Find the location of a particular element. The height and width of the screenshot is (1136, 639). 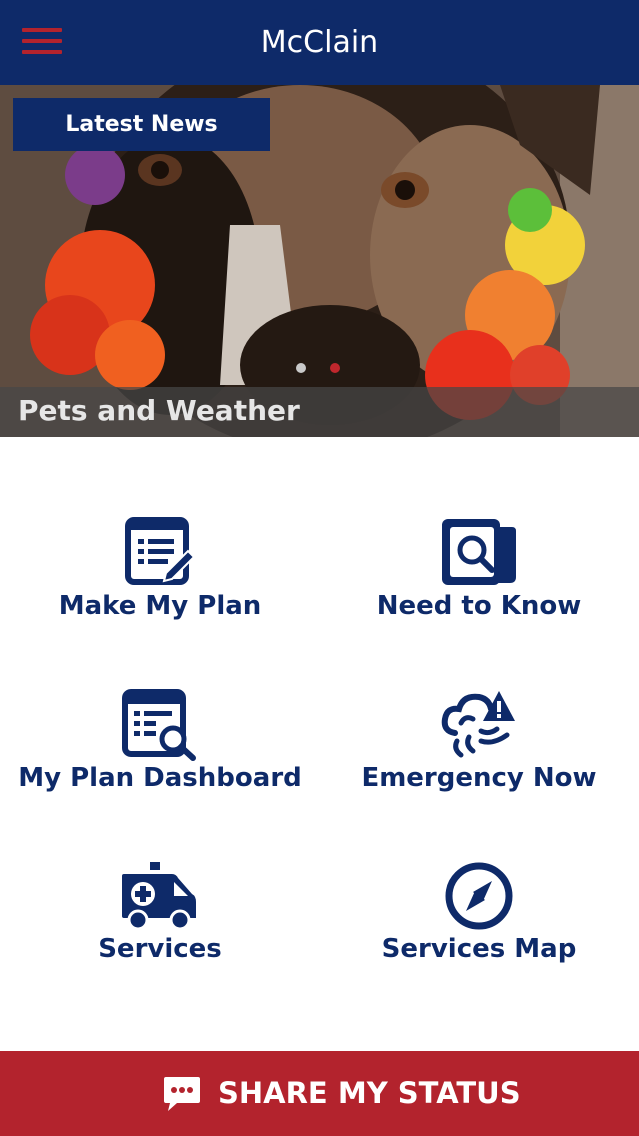

search-documents-icon is located at coordinates (479, 552).